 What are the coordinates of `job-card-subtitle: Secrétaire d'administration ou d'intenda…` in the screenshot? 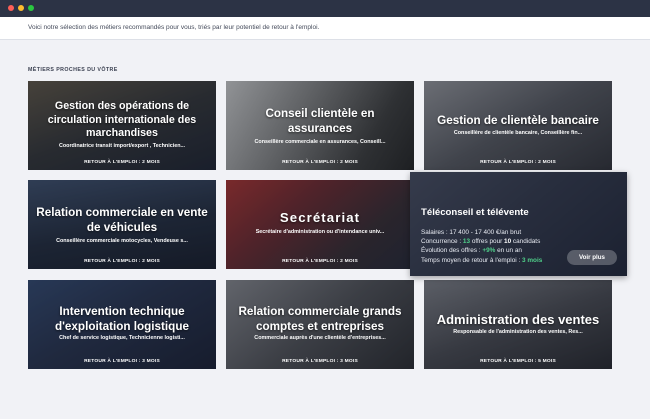 It's located at (320, 232).